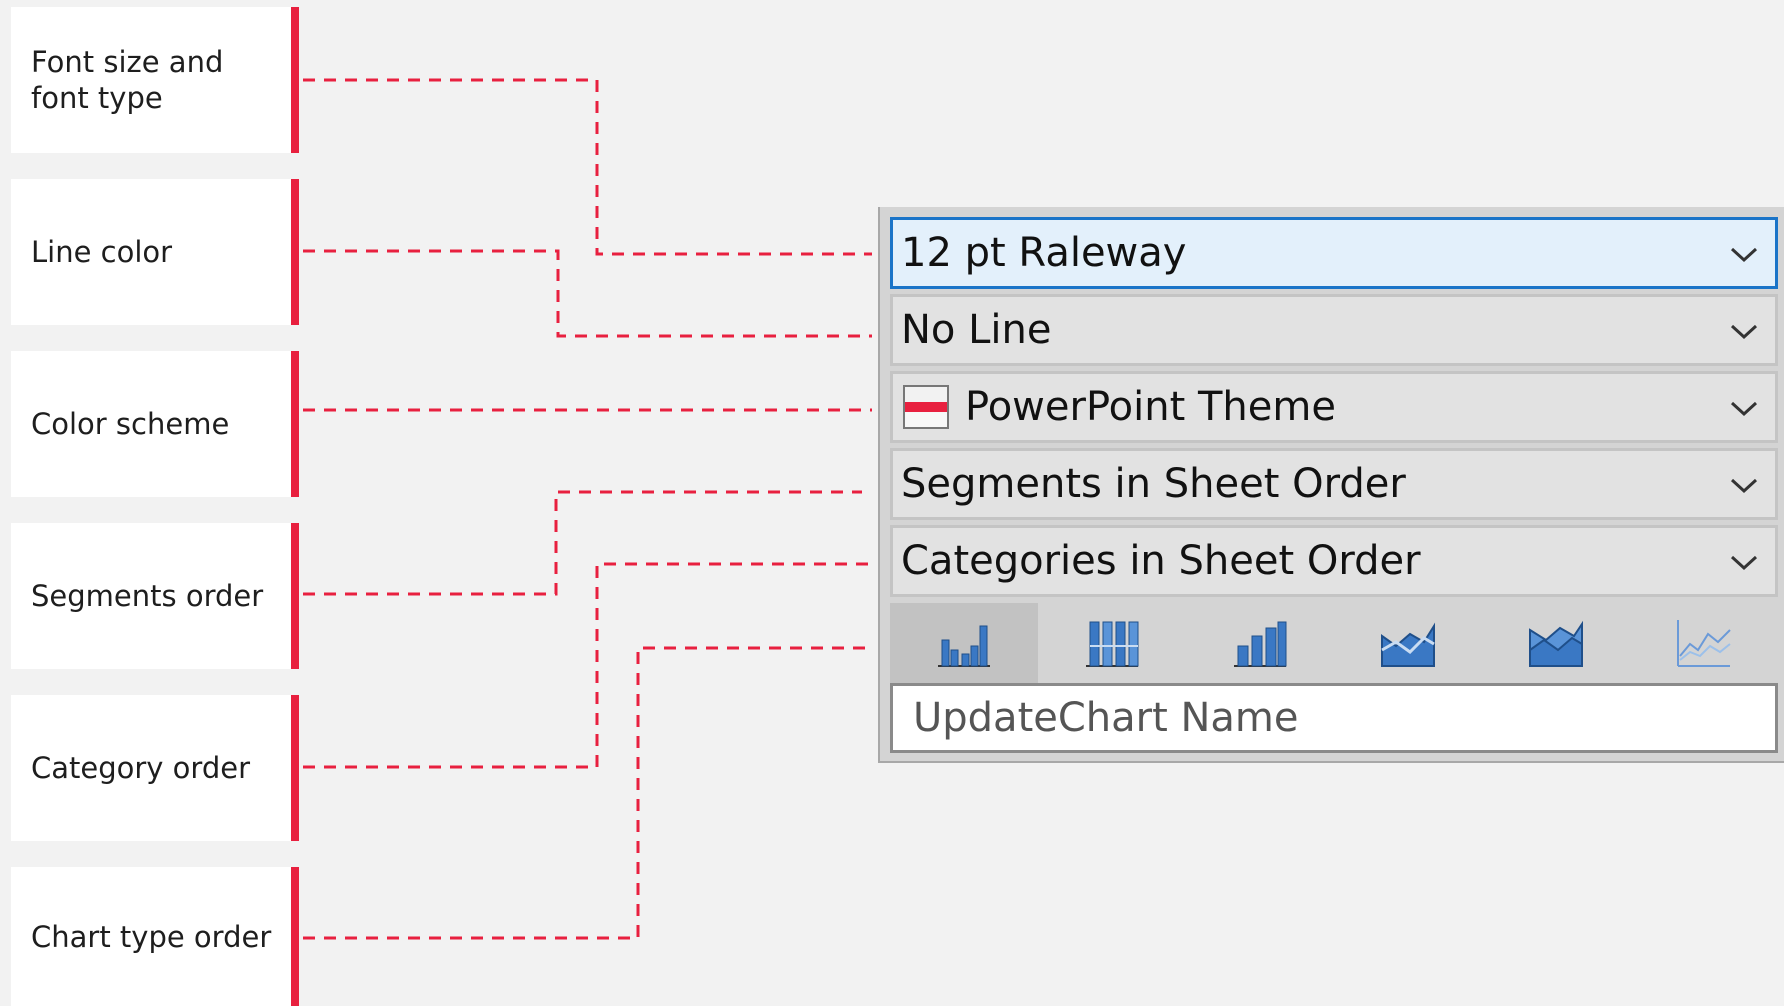 The image size is (1784, 1006). I want to click on chart-type-clustered-column, so click(964, 643).